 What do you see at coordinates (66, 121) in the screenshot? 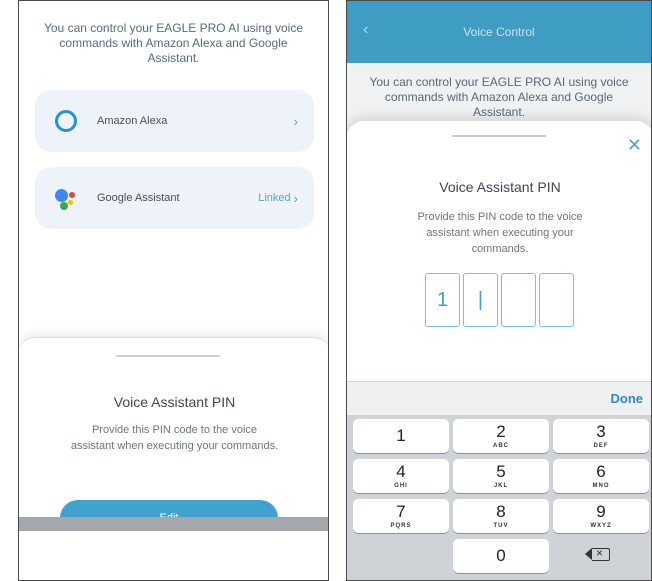
I see `alexa-icon` at bounding box center [66, 121].